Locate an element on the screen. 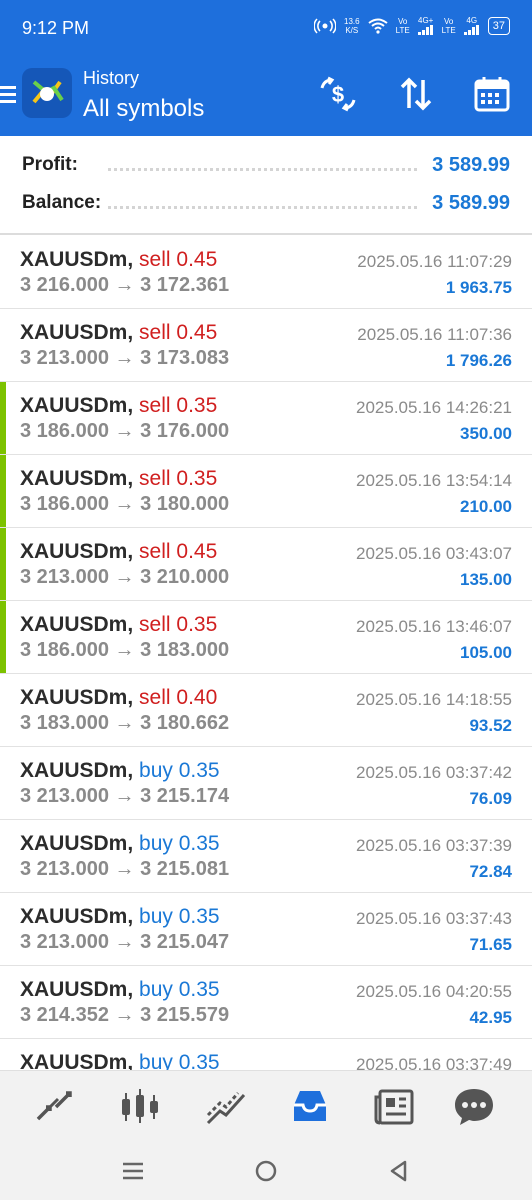  home-icon is located at coordinates (266, 1171).